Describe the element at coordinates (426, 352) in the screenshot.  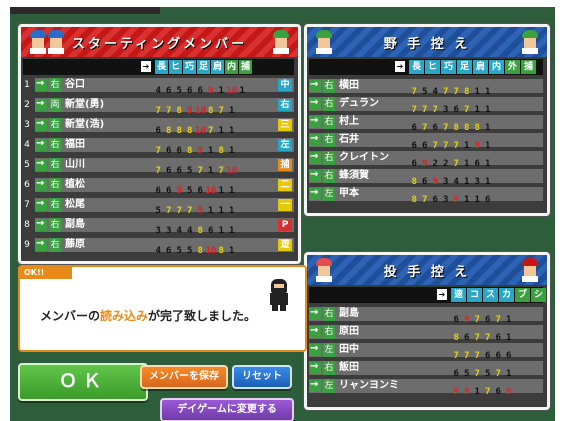
I see `player-row: 左田中 777666` at that location.